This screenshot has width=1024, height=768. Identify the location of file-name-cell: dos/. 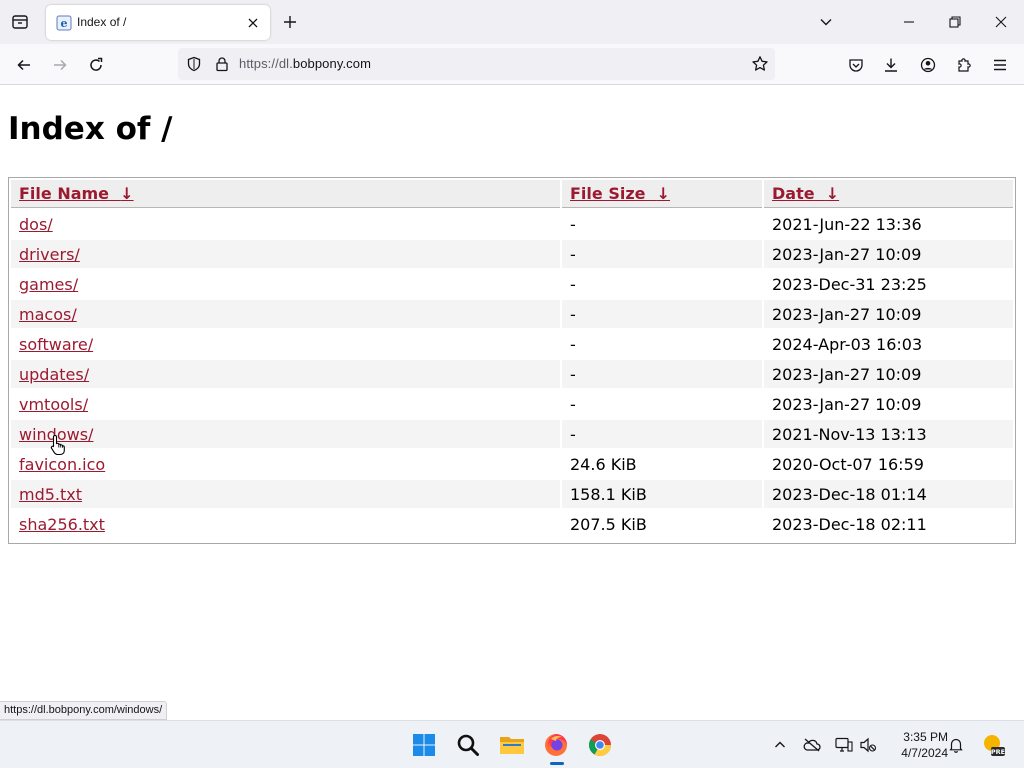
(285, 224).